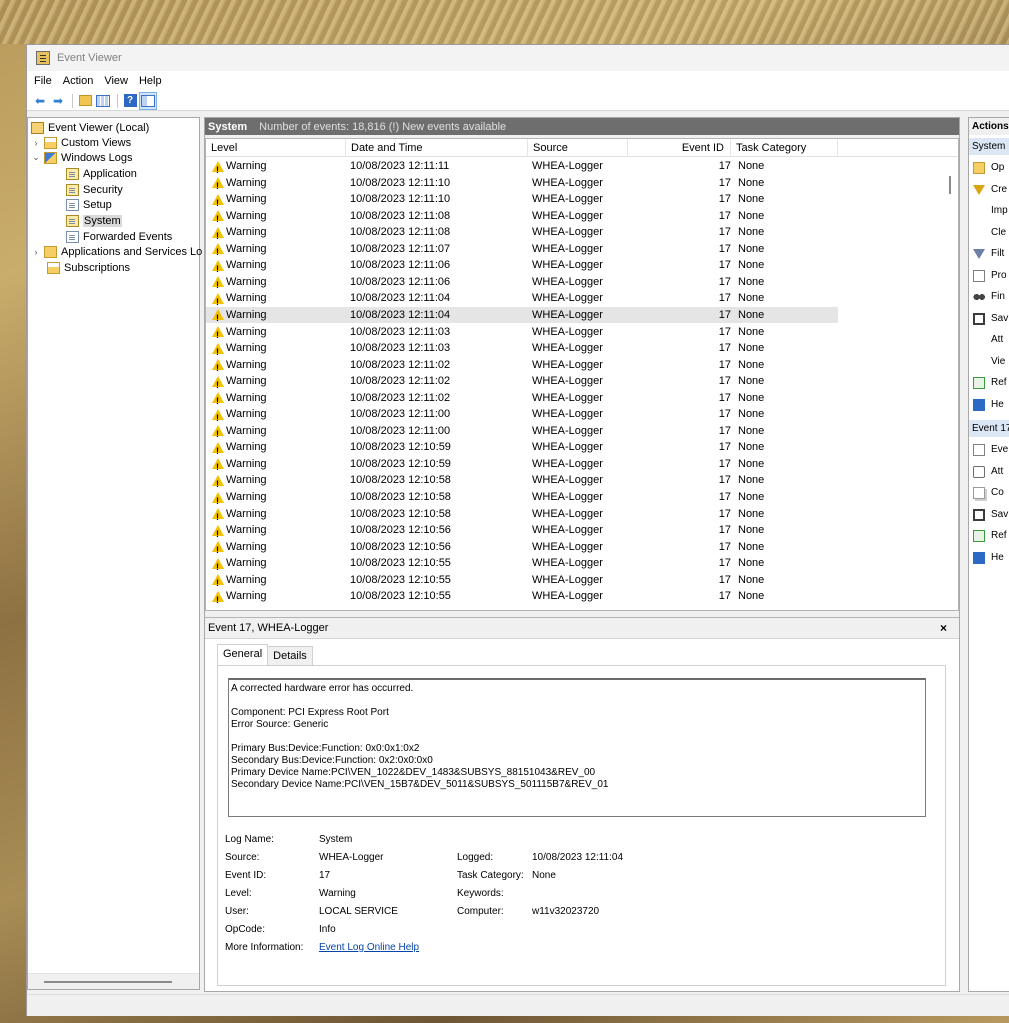 This screenshot has height=1023, width=1009. I want to click on action-item: Fin, so click(989, 297).